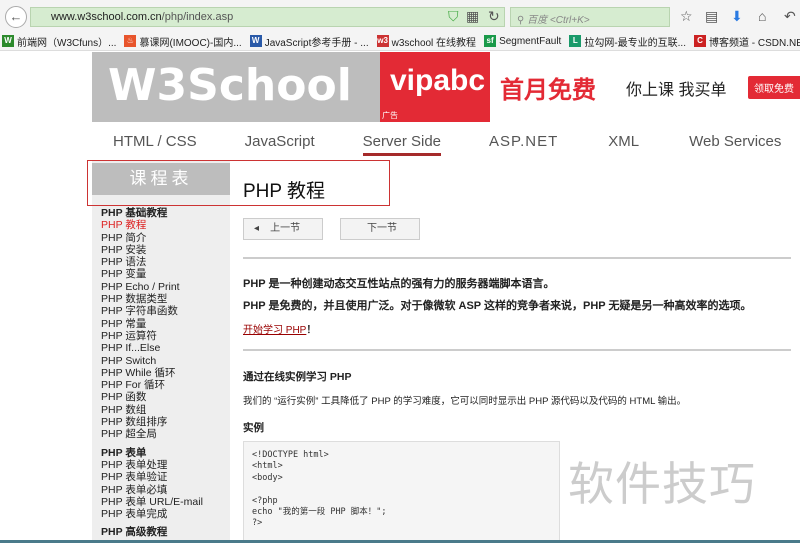  I want to click on search-placeholder: 百度 <Ctrl+K>, so click(558, 20).